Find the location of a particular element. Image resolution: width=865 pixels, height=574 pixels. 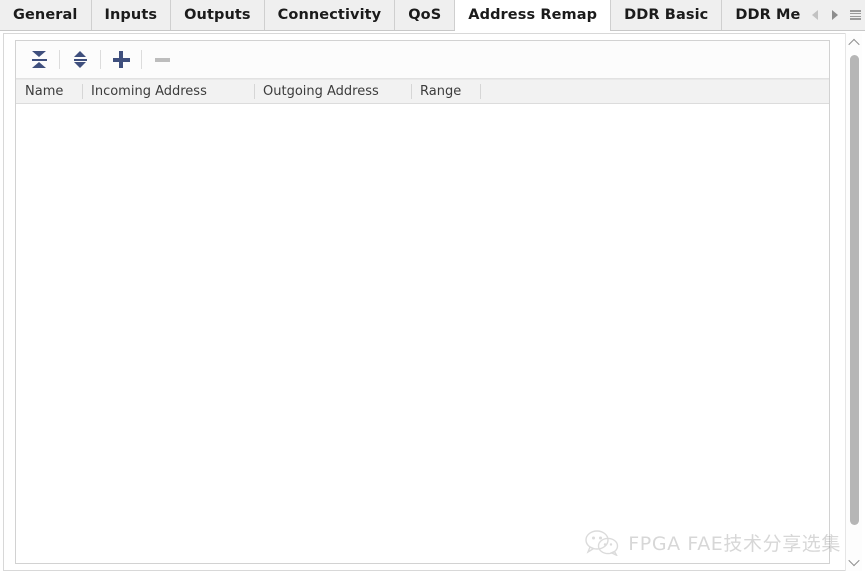

chevron-left-icon is located at coordinates (815, 15).